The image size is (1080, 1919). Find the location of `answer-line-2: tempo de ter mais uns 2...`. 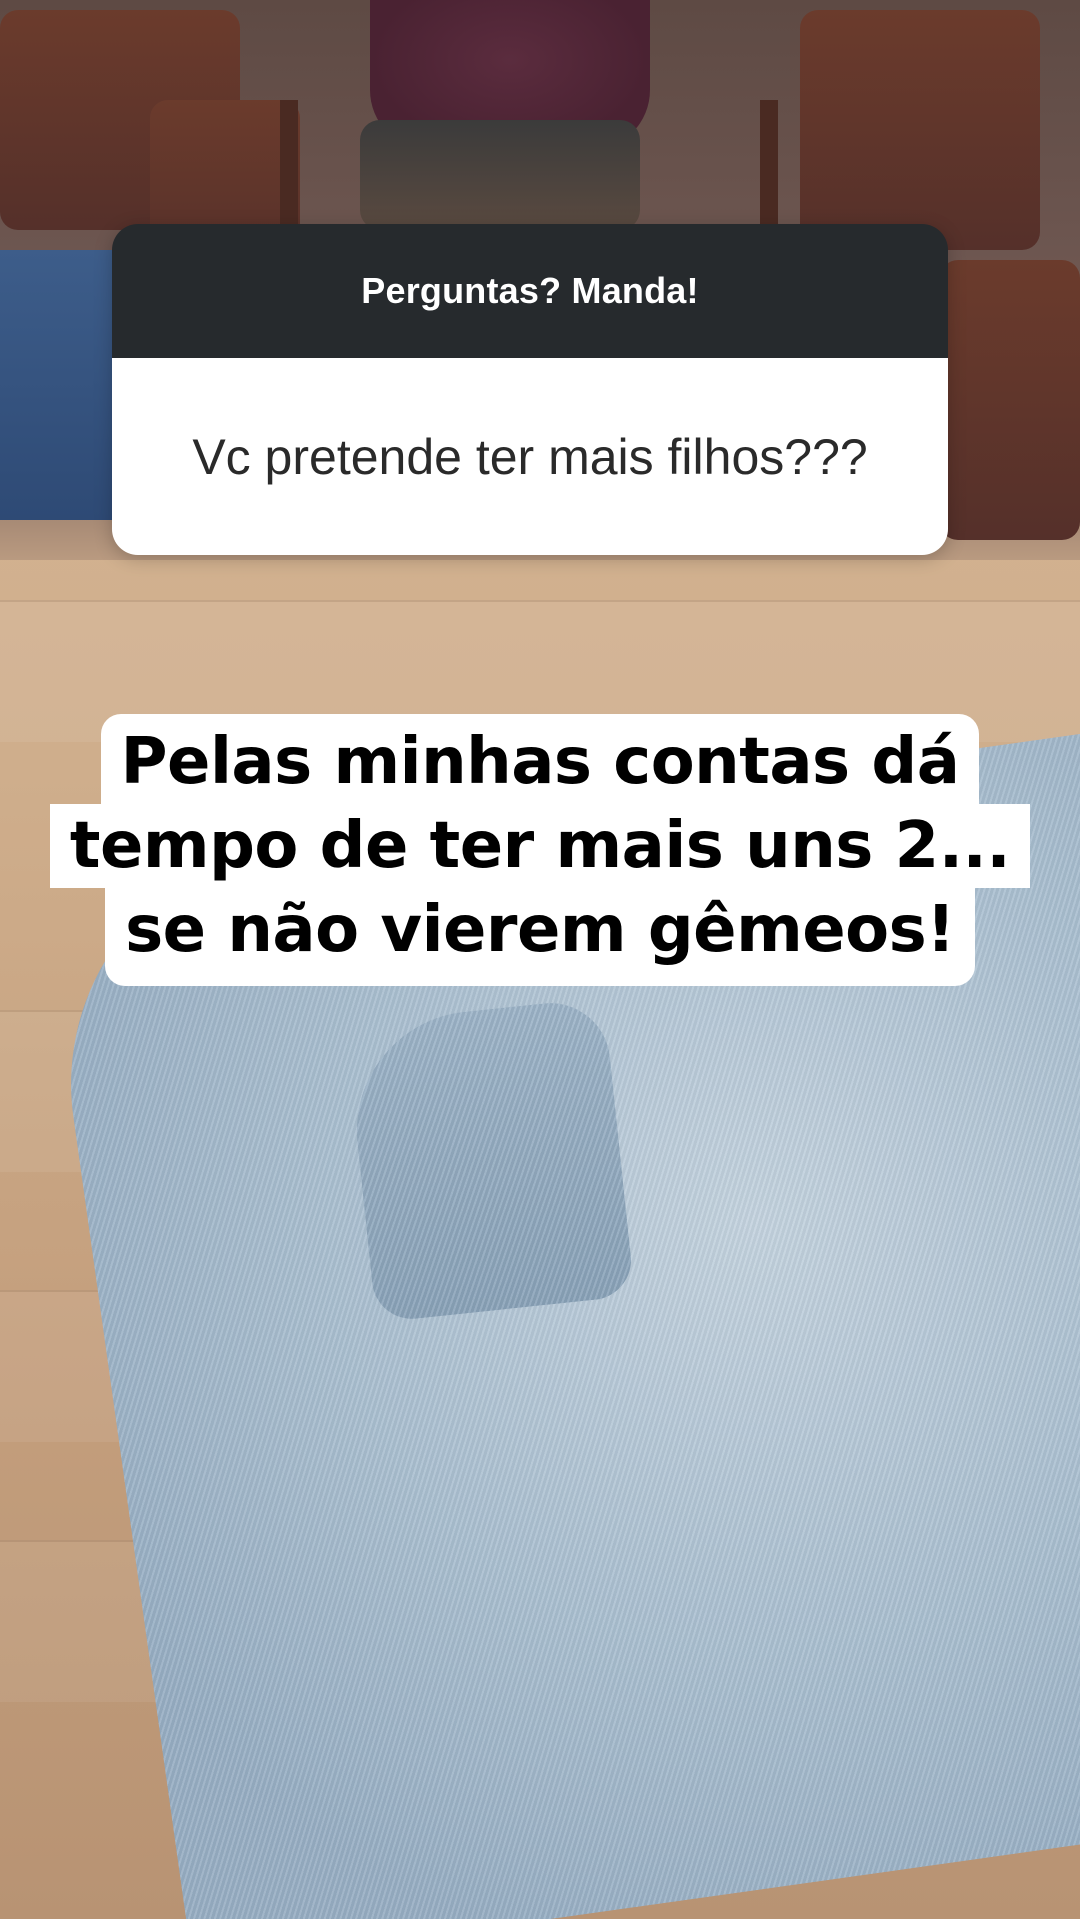

answer-line-2: tempo de ter mais uns 2... is located at coordinates (540, 846).